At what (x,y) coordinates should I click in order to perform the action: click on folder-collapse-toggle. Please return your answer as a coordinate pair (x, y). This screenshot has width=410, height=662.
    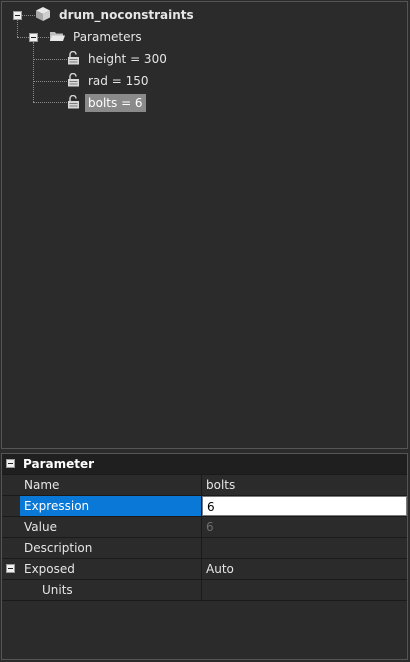
    Looking at the image, I should click on (33, 37).